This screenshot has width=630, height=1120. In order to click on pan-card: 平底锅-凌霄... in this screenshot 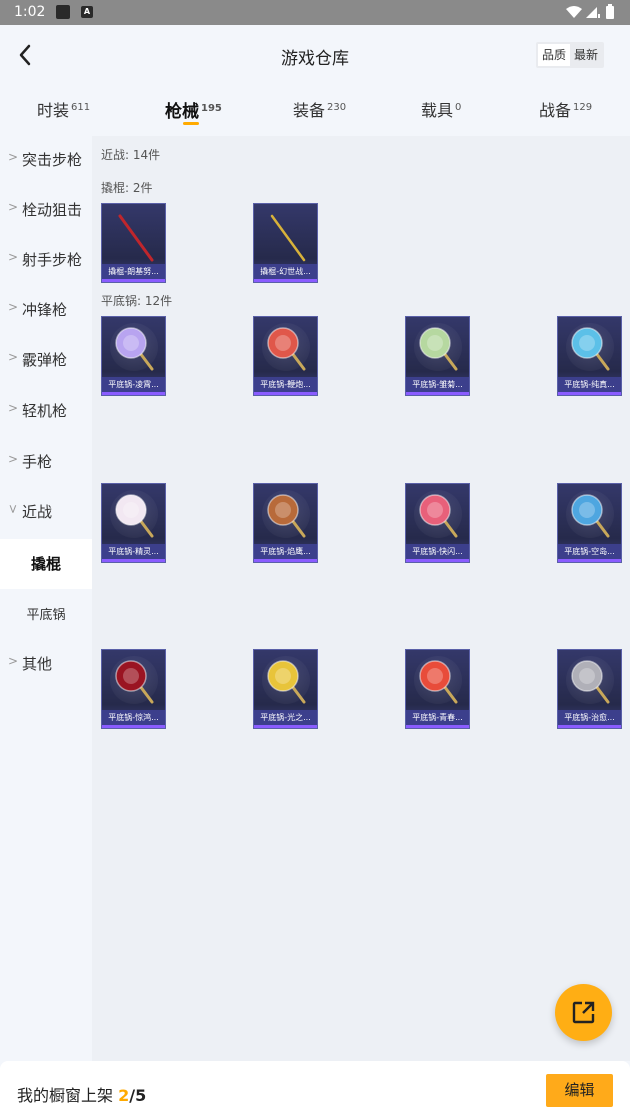, I will do `click(133, 356)`.